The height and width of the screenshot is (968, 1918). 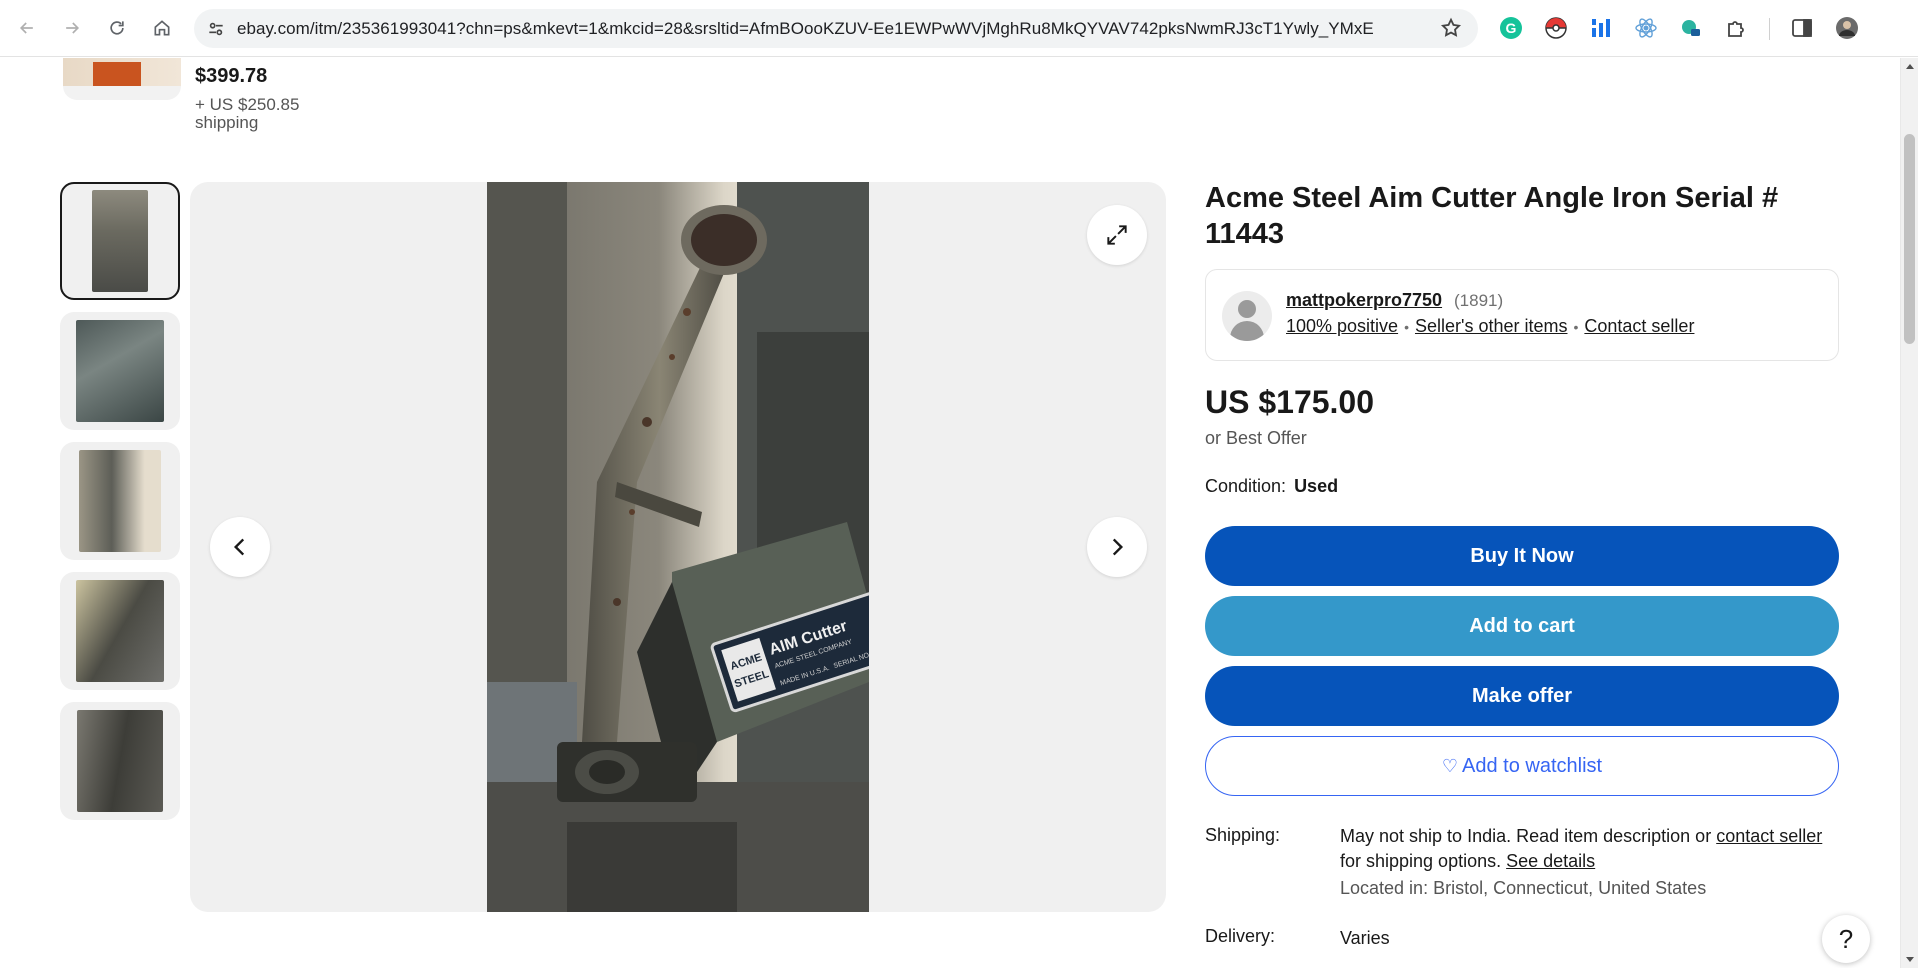 I want to click on grammarly-icon: G, so click(x=1511, y=28).